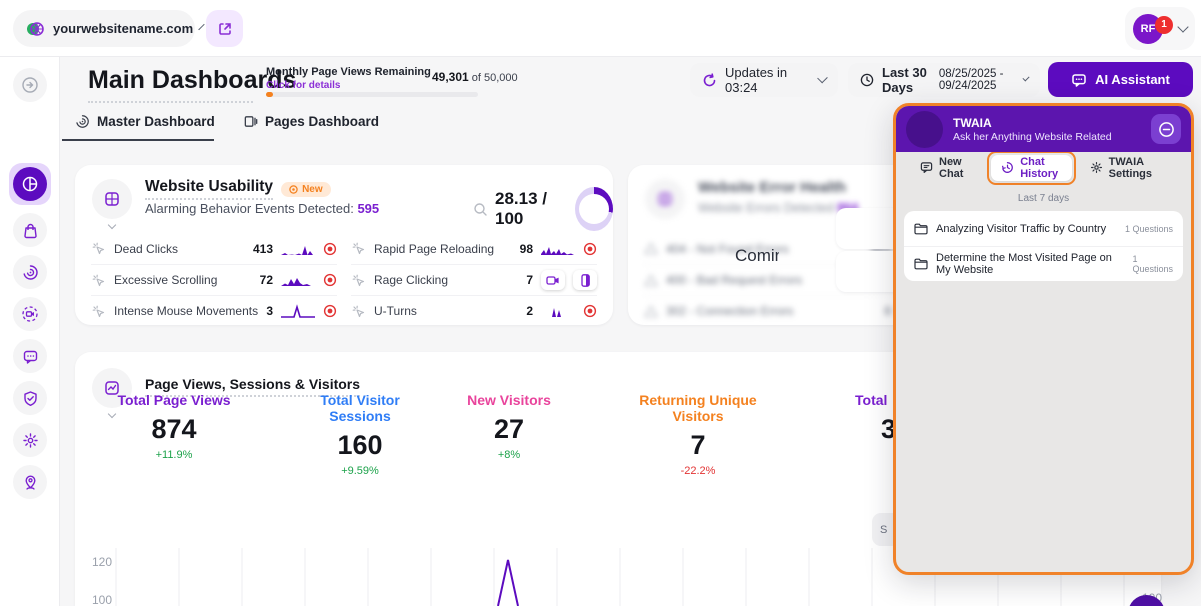 This screenshot has width=1201, height=606. Describe the element at coordinates (698, 434) in the screenshot. I see `metric-returning-unique-visitors: Returning Unique Visitors 7 -22.2%` at that location.